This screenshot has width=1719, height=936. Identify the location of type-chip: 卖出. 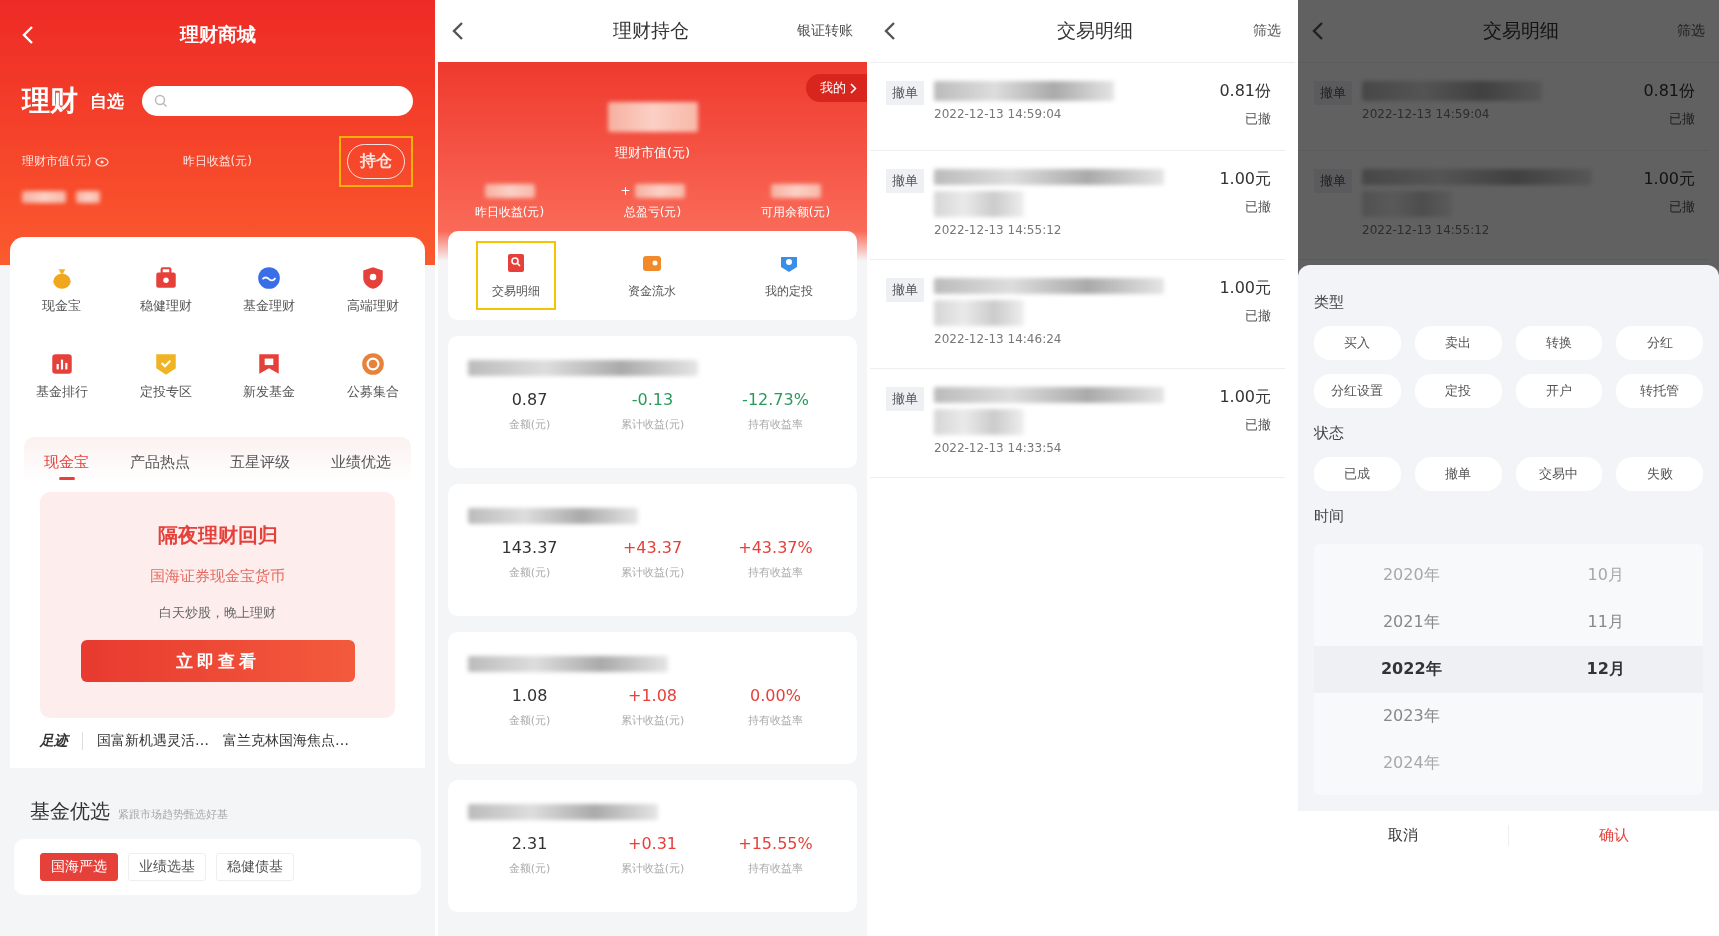
(1458, 343).